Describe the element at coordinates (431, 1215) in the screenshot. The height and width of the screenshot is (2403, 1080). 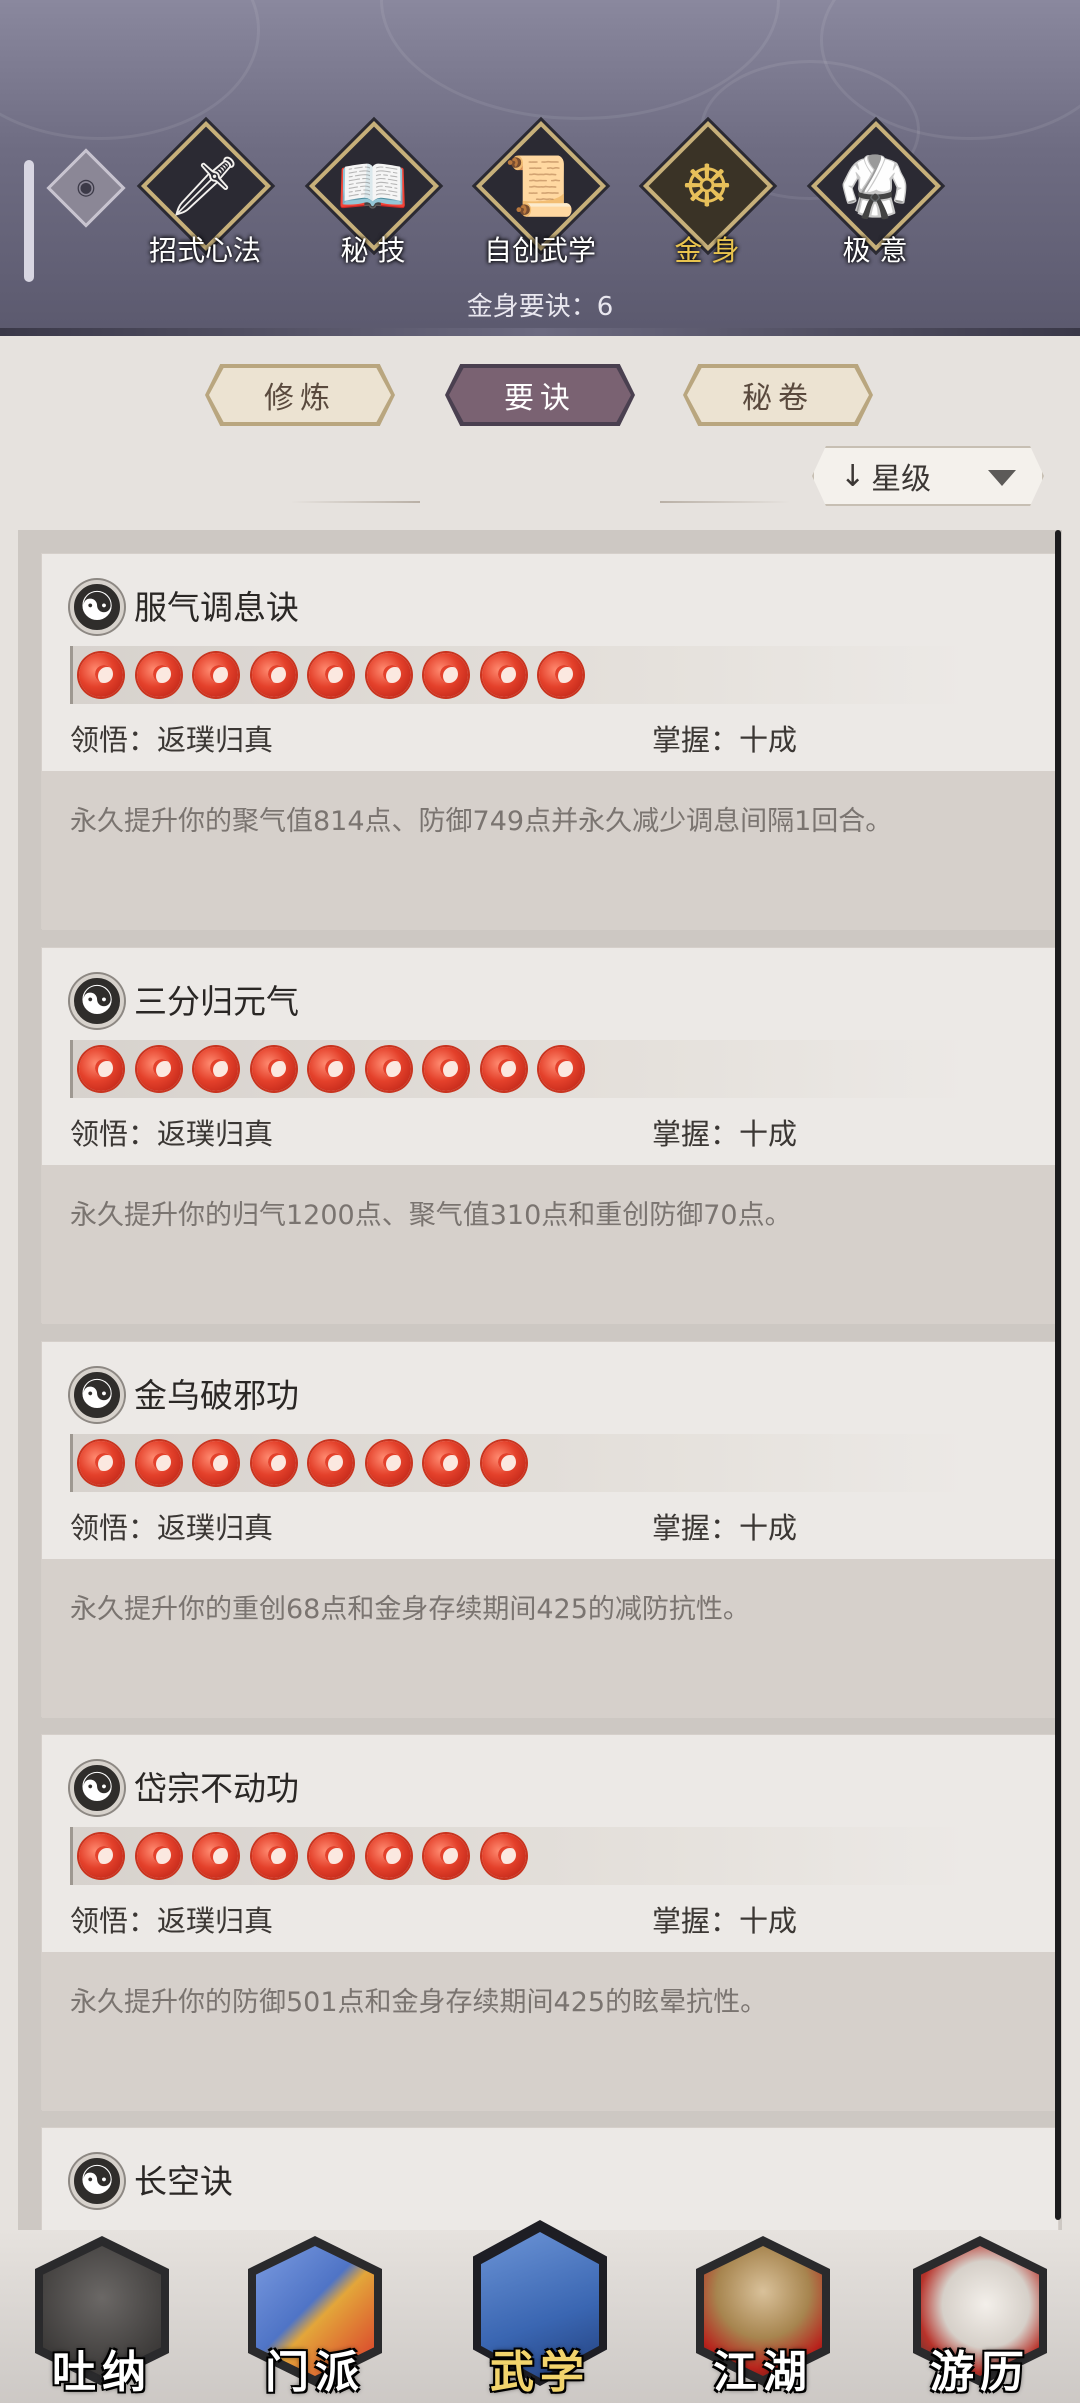
I see `skill-description: 永久提升你的归气1200点、聚气值310点和重创防御70点。` at that location.